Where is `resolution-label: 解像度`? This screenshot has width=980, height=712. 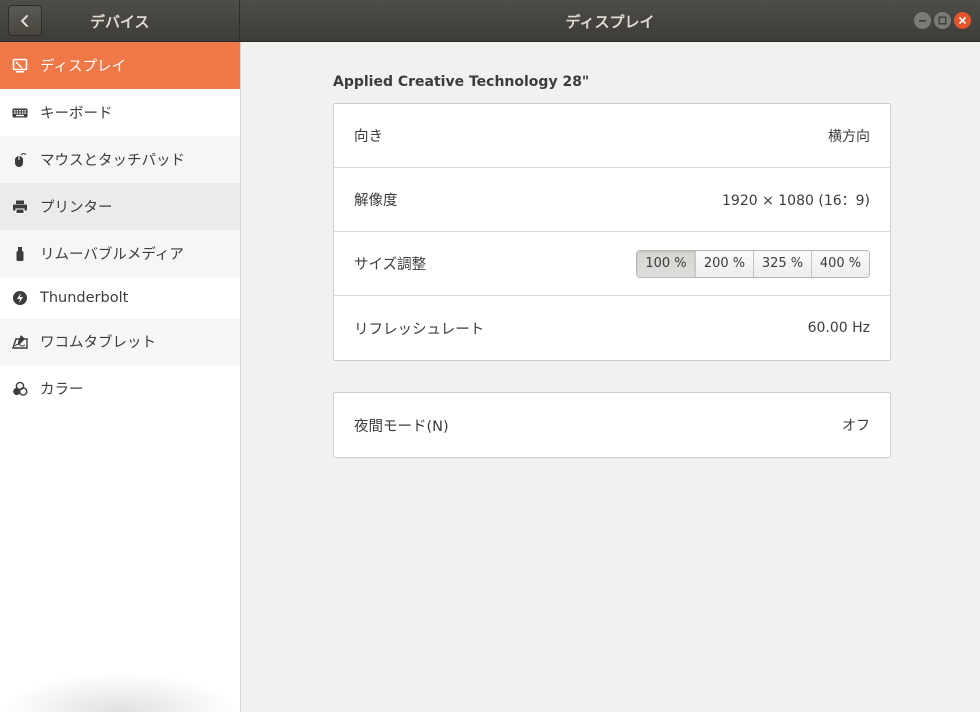 resolution-label: 解像度 is located at coordinates (376, 201).